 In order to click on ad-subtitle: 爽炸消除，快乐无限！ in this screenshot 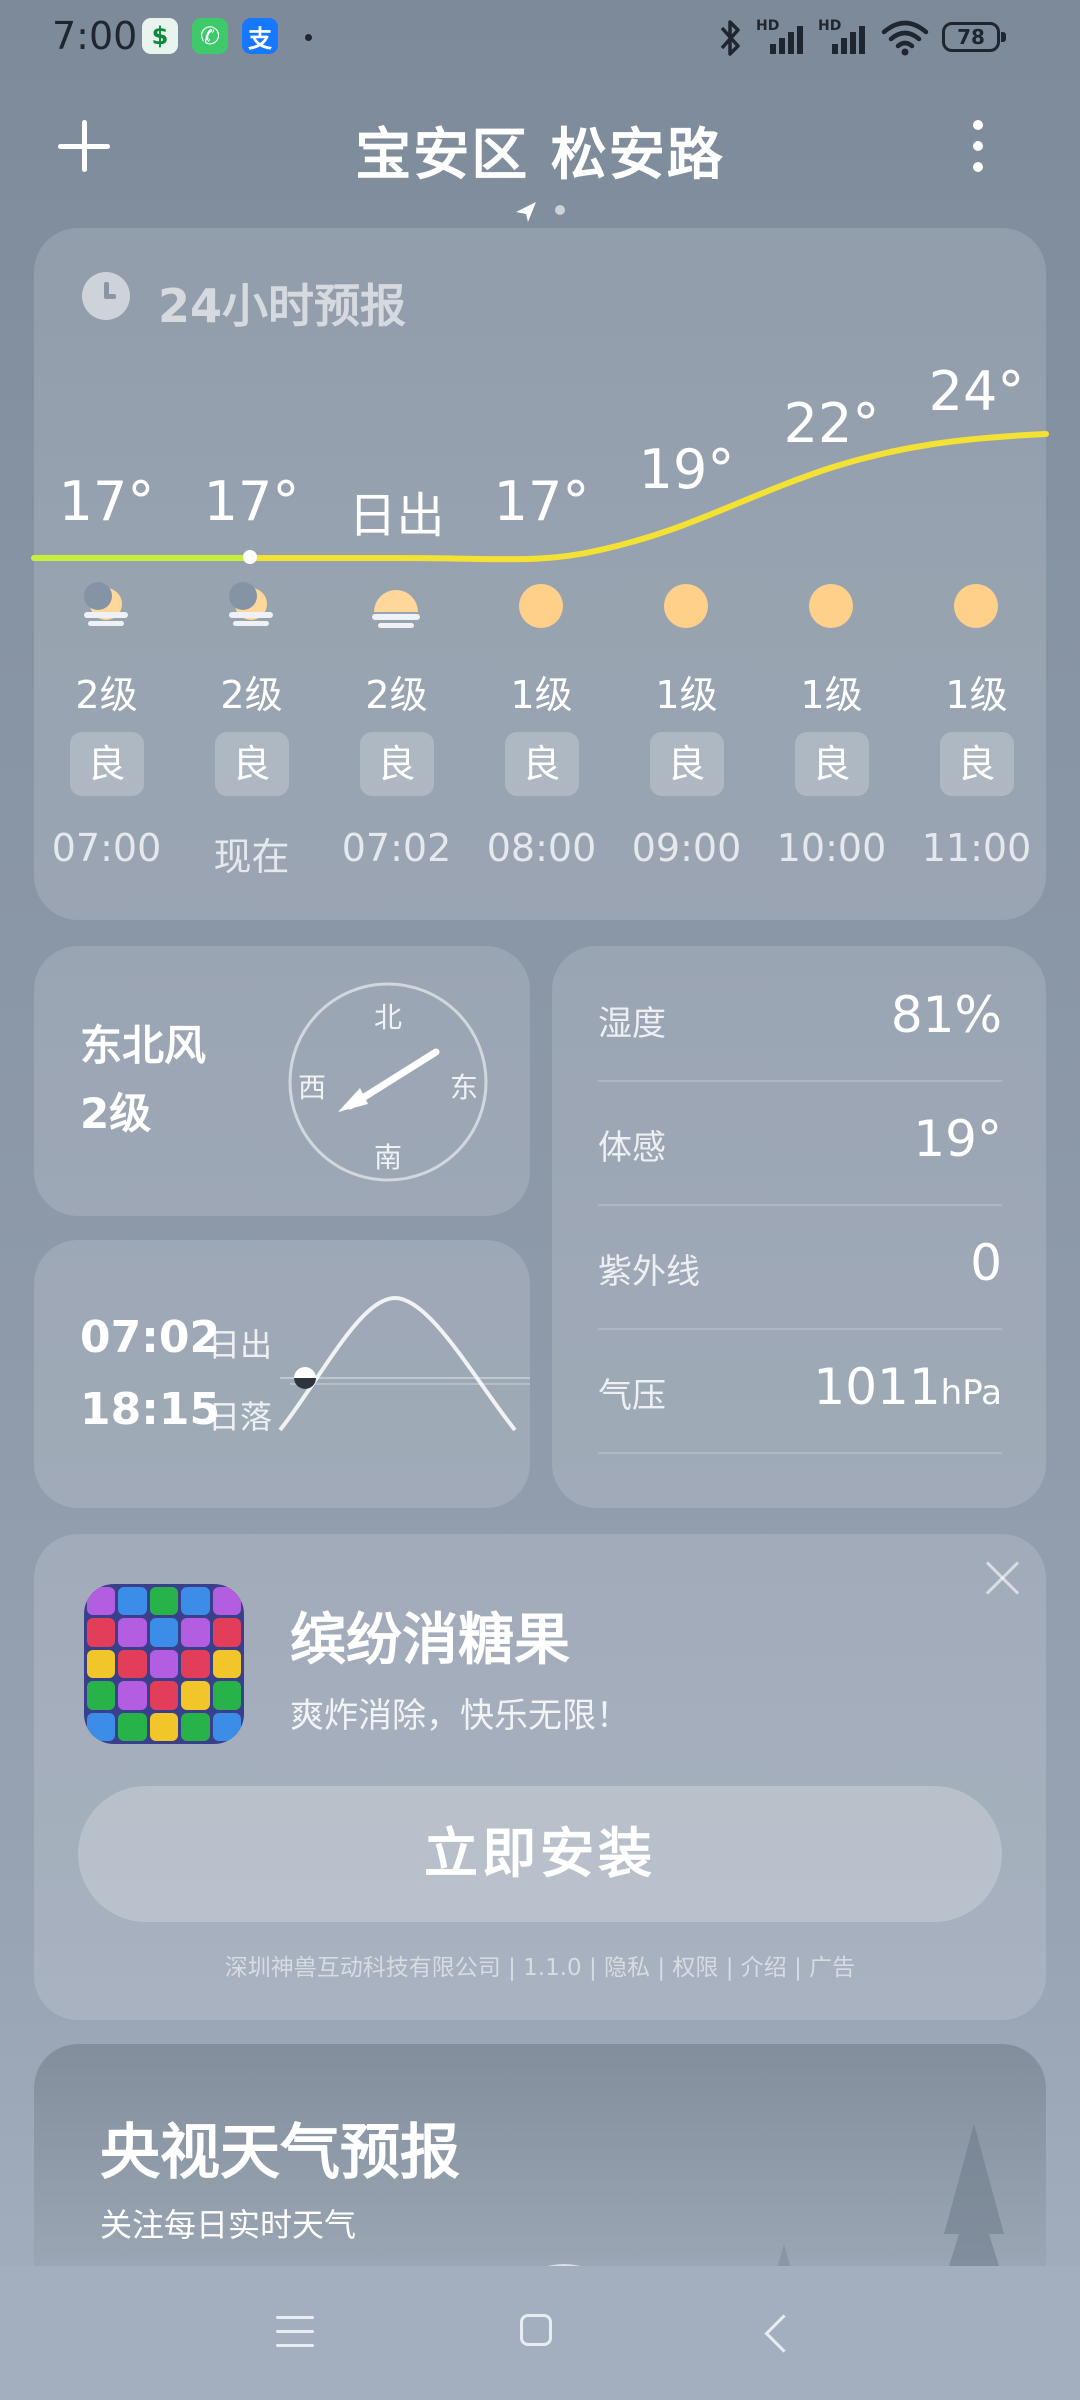, I will do `click(460, 1716)`.